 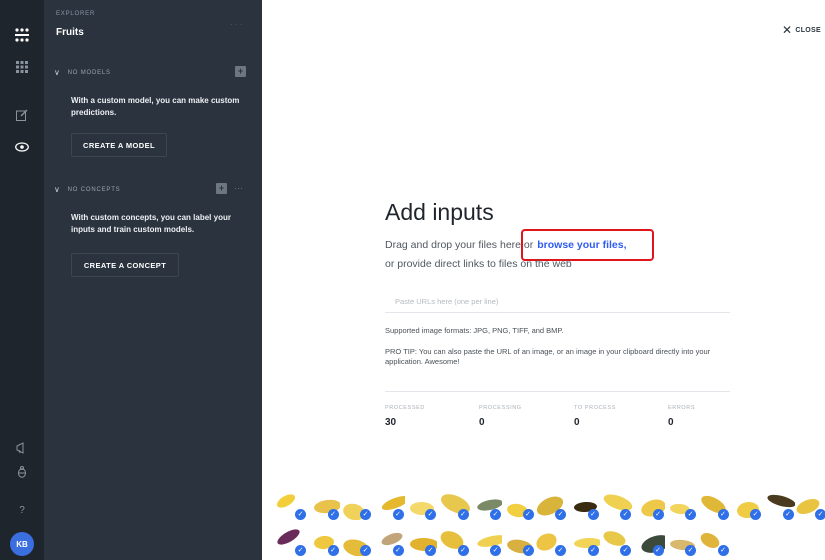 I want to click on create-model-button: CREATE A MODEL, so click(x=119, y=145).